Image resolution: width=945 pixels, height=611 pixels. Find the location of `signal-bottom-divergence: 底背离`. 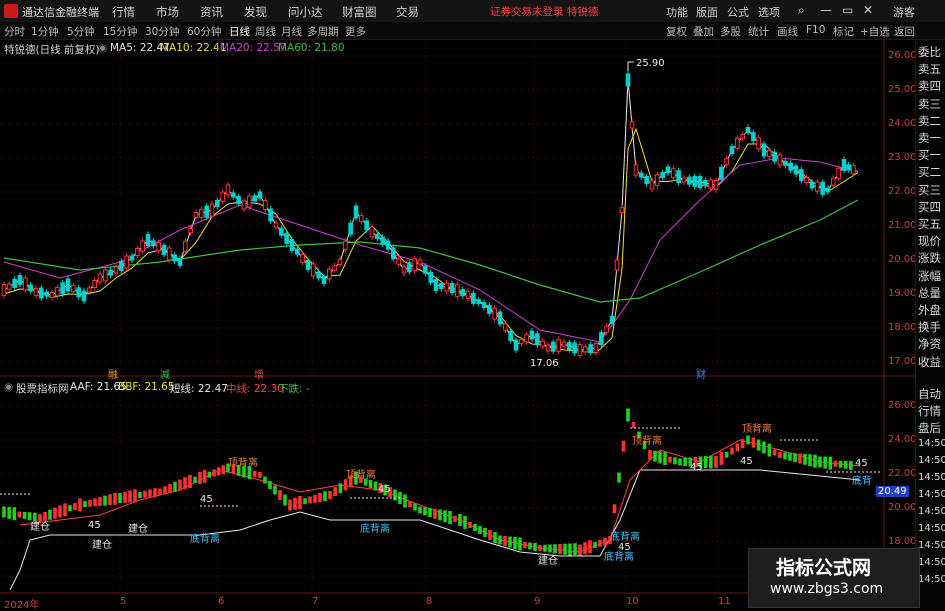

signal-bottom-divergence: 底背离 is located at coordinates (205, 539).